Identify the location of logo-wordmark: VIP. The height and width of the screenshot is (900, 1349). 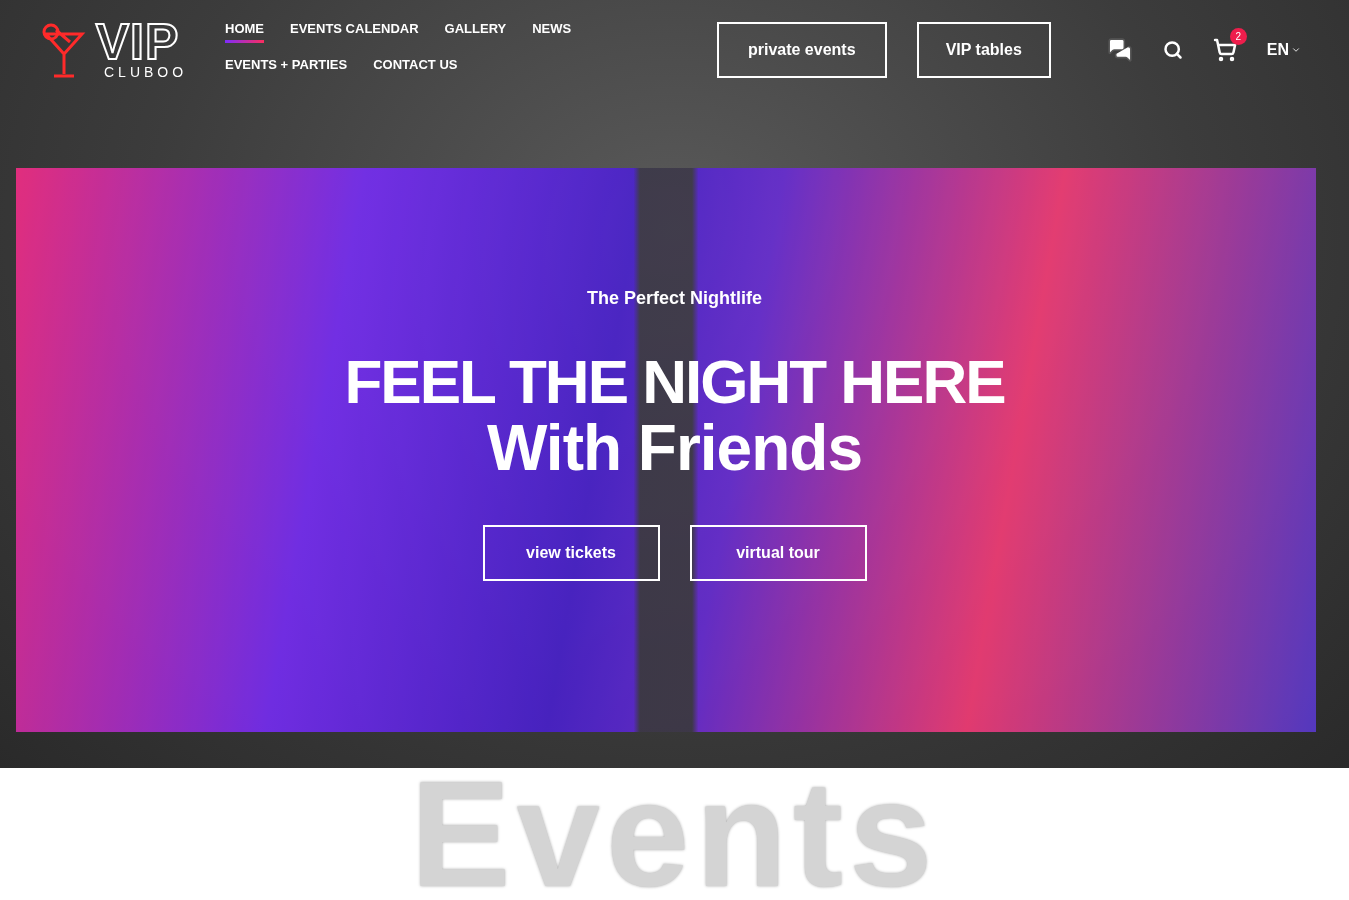
(137, 42).